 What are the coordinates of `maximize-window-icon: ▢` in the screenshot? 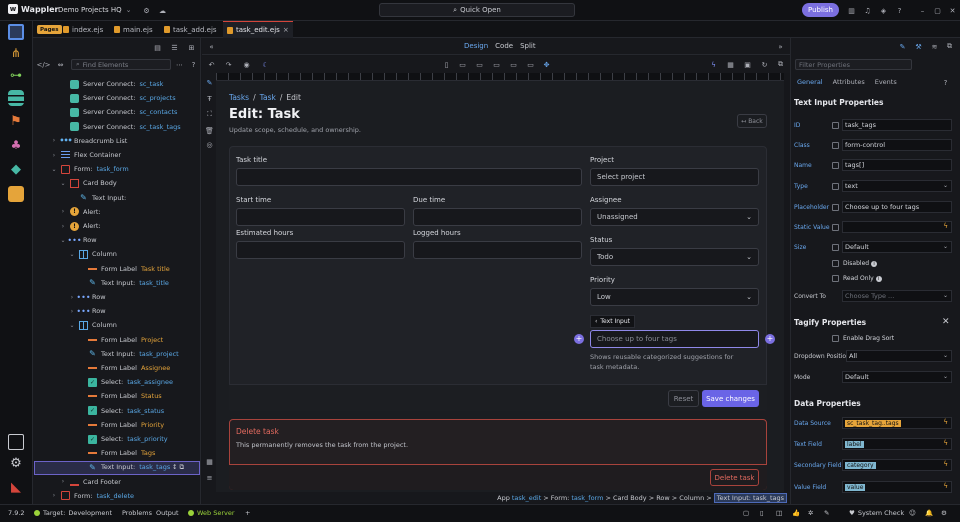 It's located at (937, 10).